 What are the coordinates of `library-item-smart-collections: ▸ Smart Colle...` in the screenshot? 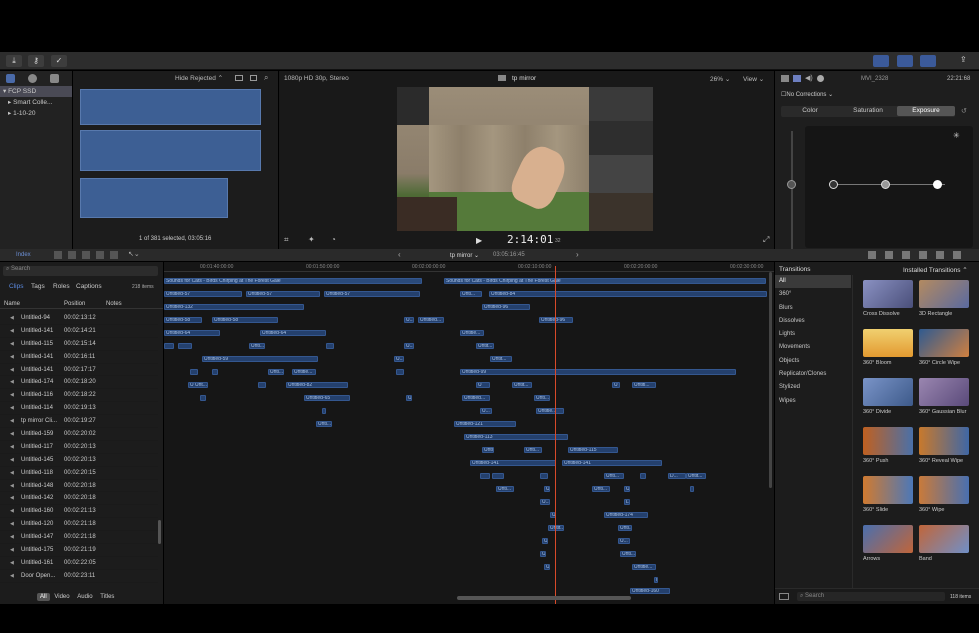 It's located at (36, 102).